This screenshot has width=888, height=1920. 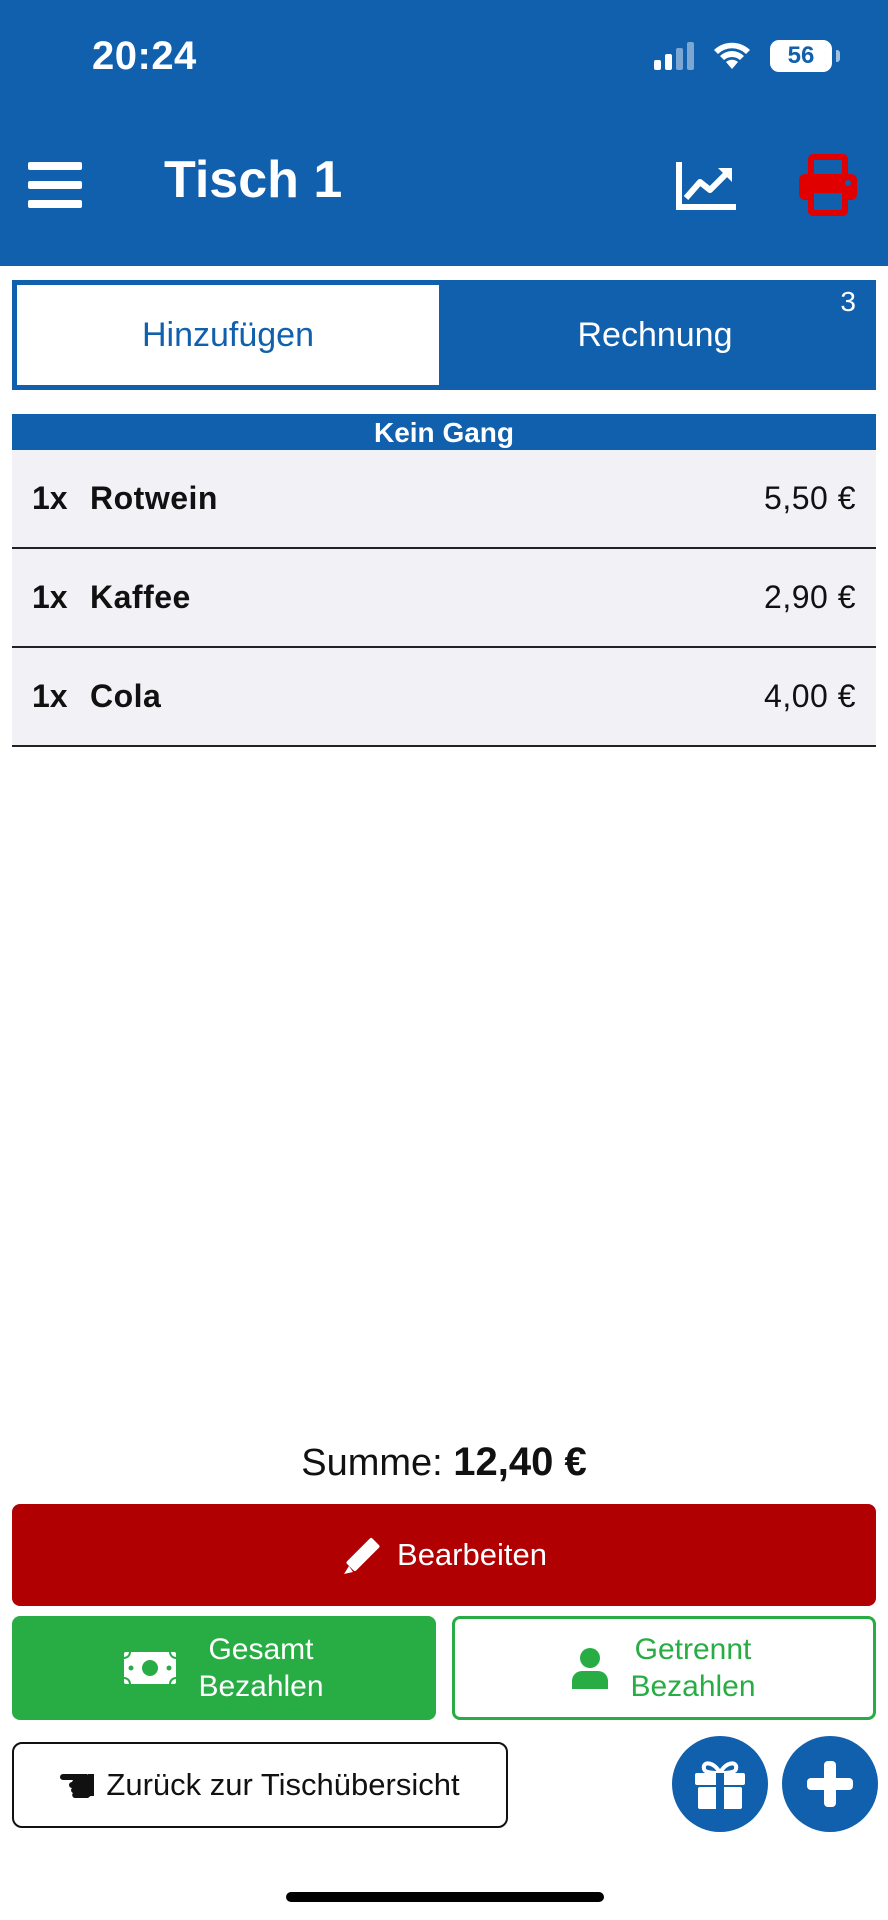 I want to click on back-button-label: Zurück zur Tischübersicht, so click(x=283, y=1784).